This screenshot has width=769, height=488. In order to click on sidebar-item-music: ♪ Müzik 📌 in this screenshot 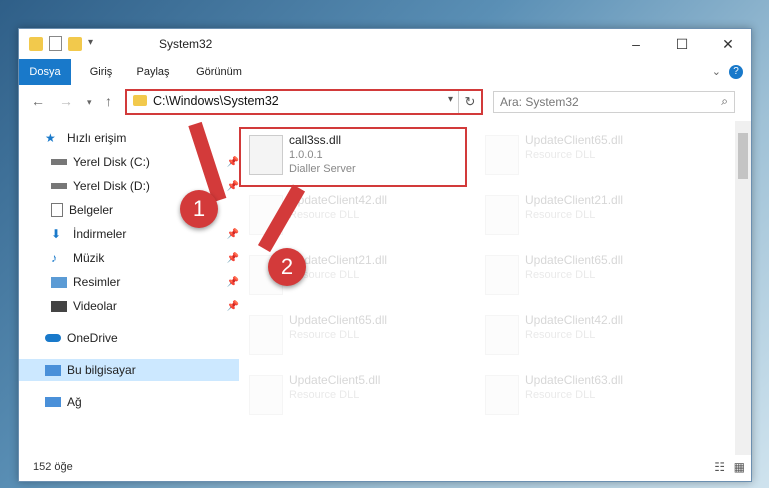, I will do `click(132, 258)`.